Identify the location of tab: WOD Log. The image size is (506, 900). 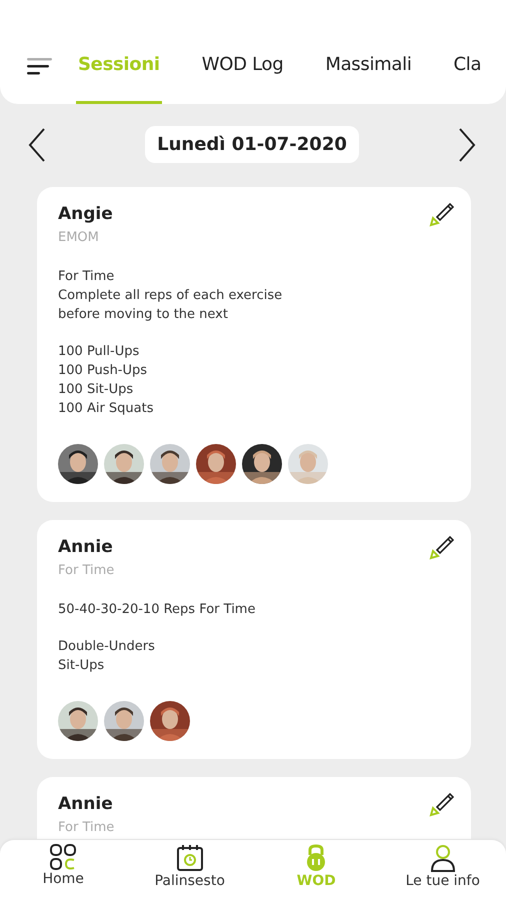
(243, 79).